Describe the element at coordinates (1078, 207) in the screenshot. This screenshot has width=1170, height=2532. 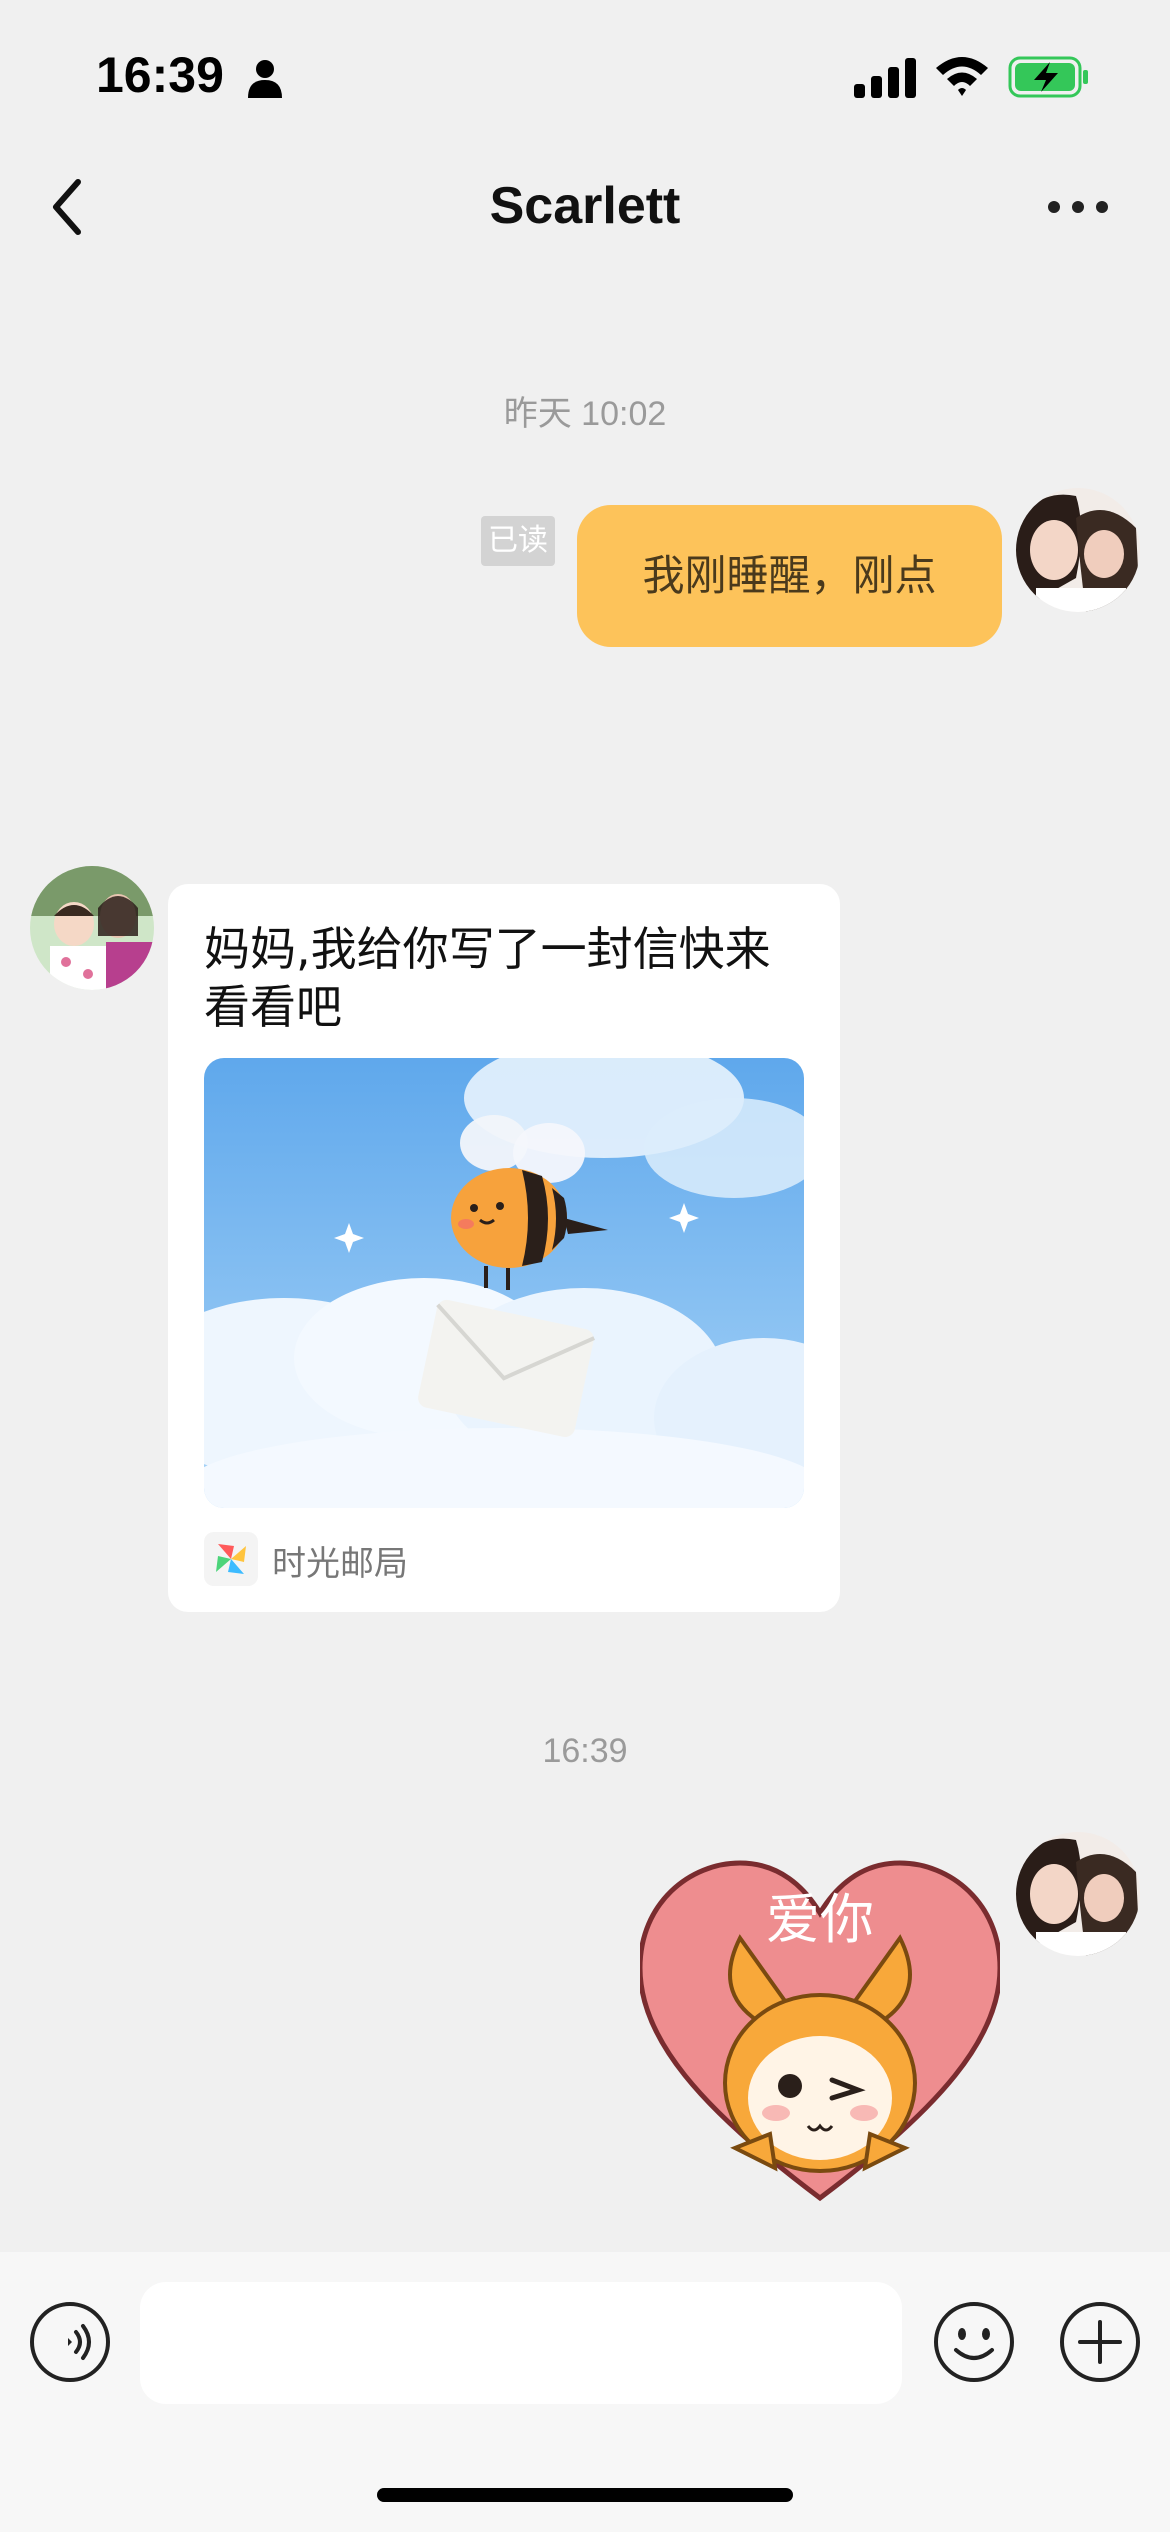
I see `more-dots-icon` at that location.